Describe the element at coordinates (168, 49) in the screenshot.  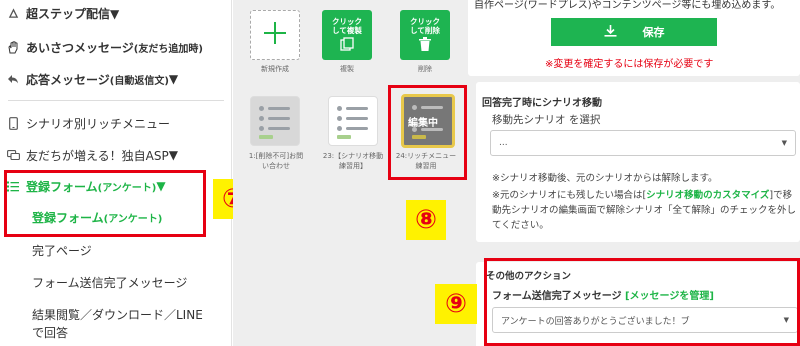
I see `sidebar-item-sub: (友だち追加時)` at that location.